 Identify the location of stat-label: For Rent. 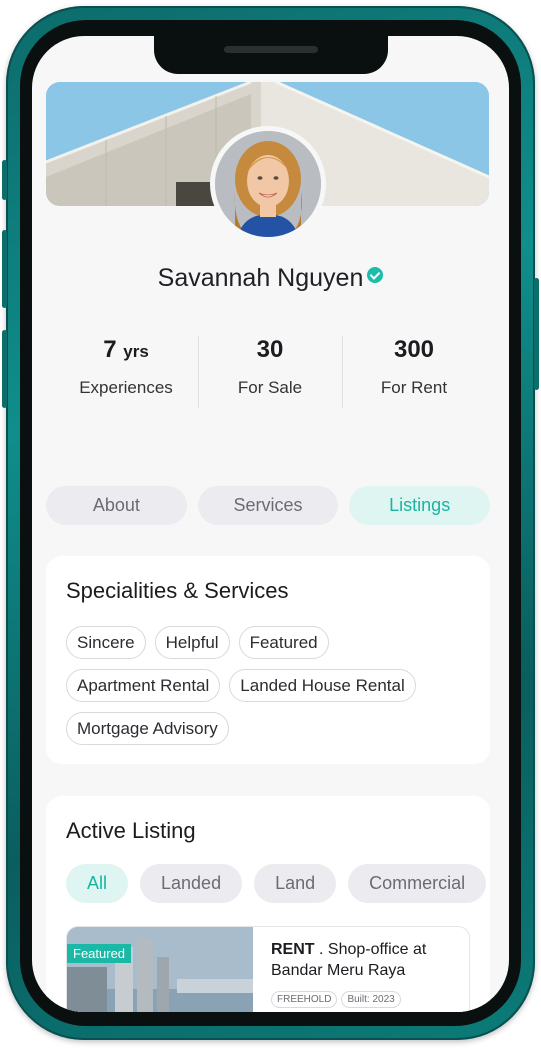
(414, 387).